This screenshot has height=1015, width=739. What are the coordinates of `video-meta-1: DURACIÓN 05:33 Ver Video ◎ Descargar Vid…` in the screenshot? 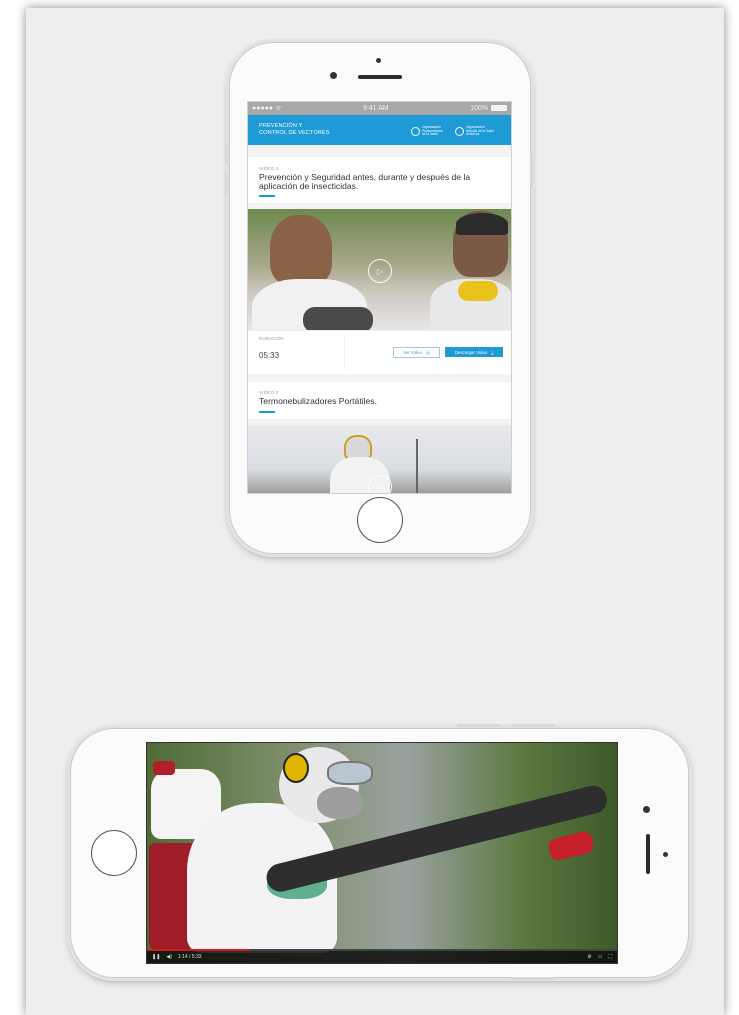 It's located at (379, 352).